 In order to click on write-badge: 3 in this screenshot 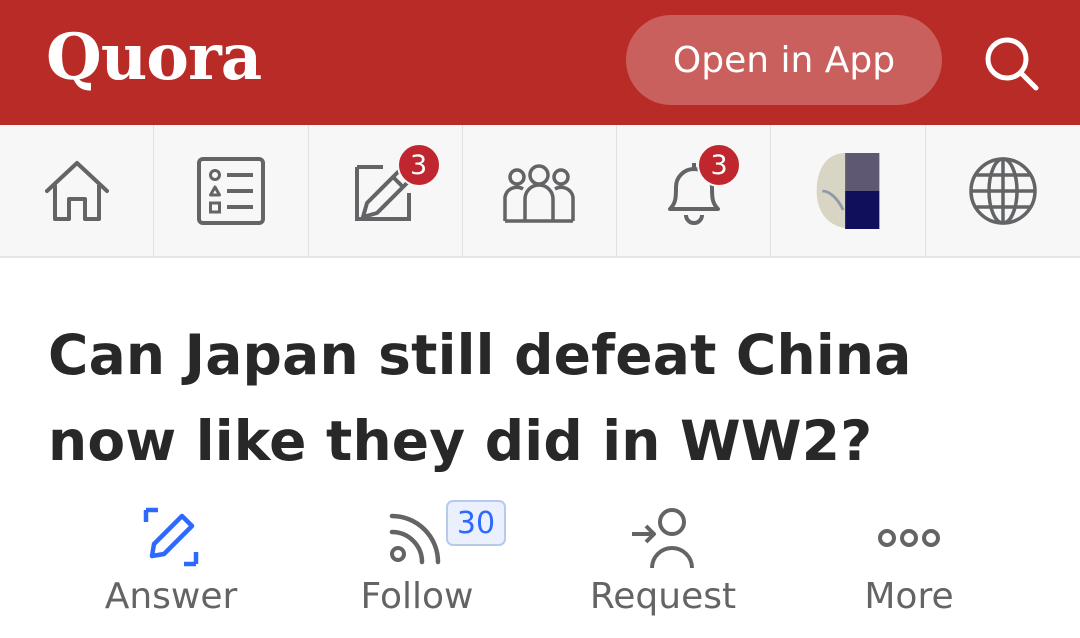, I will do `click(418, 165)`.